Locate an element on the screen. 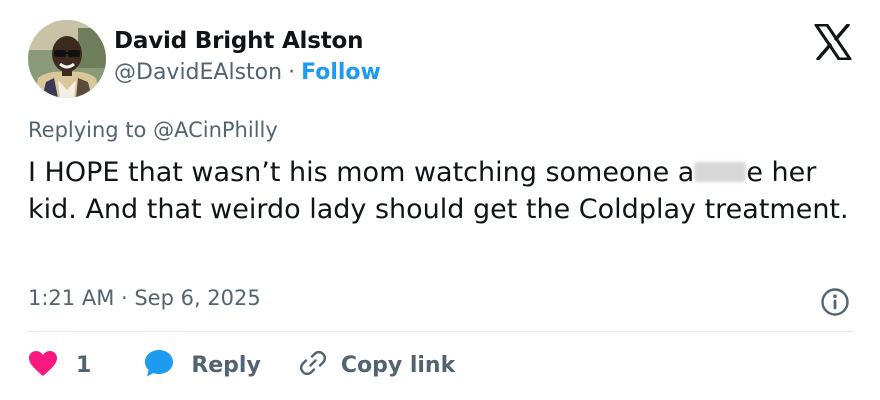  heart-icon is located at coordinates (43, 365).